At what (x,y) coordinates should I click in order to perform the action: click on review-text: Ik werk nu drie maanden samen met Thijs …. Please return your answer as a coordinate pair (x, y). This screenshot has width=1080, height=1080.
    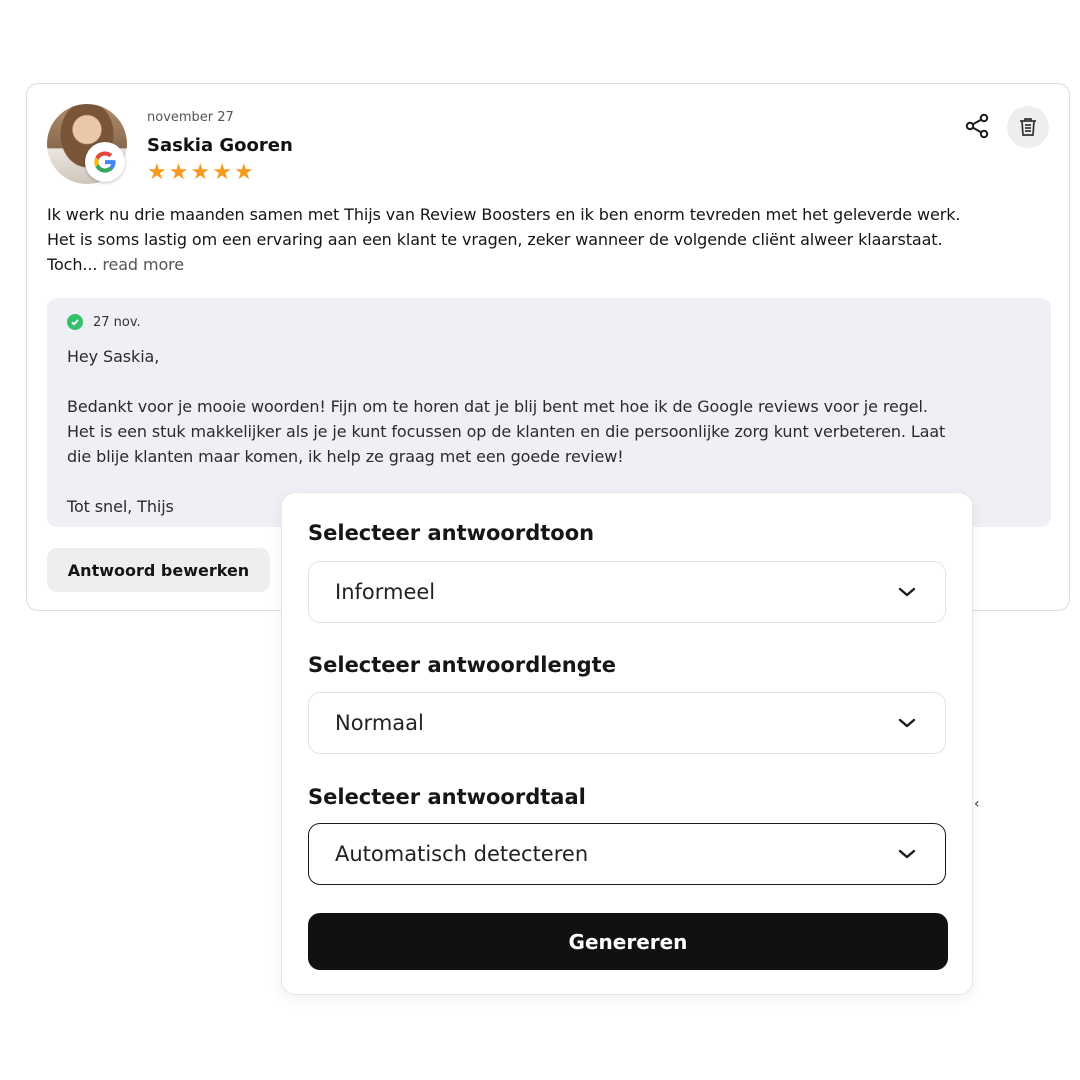
    Looking at the image, I should click on (549, 239).